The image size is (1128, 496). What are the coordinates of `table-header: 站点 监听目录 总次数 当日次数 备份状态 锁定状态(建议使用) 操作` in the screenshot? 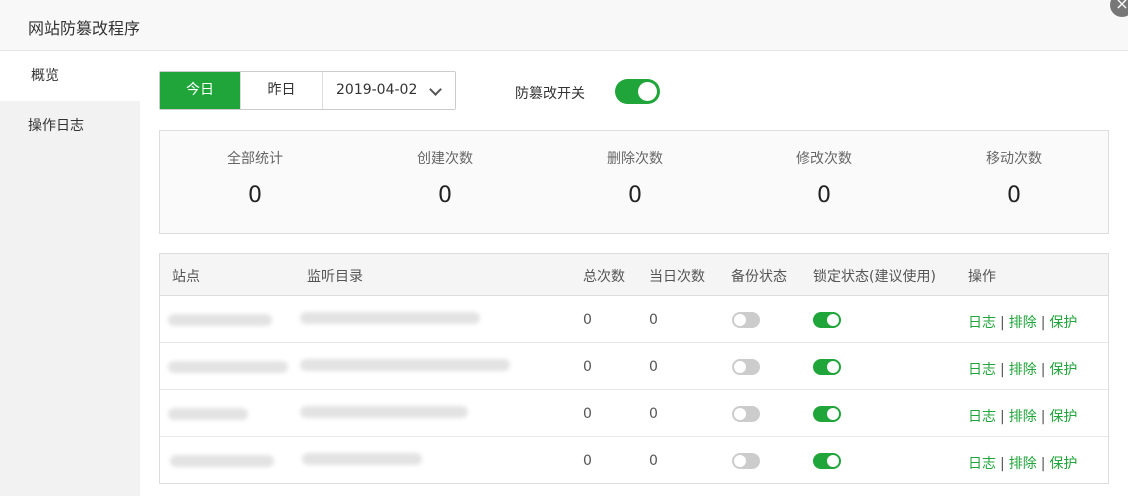 It's located at (634, 275).